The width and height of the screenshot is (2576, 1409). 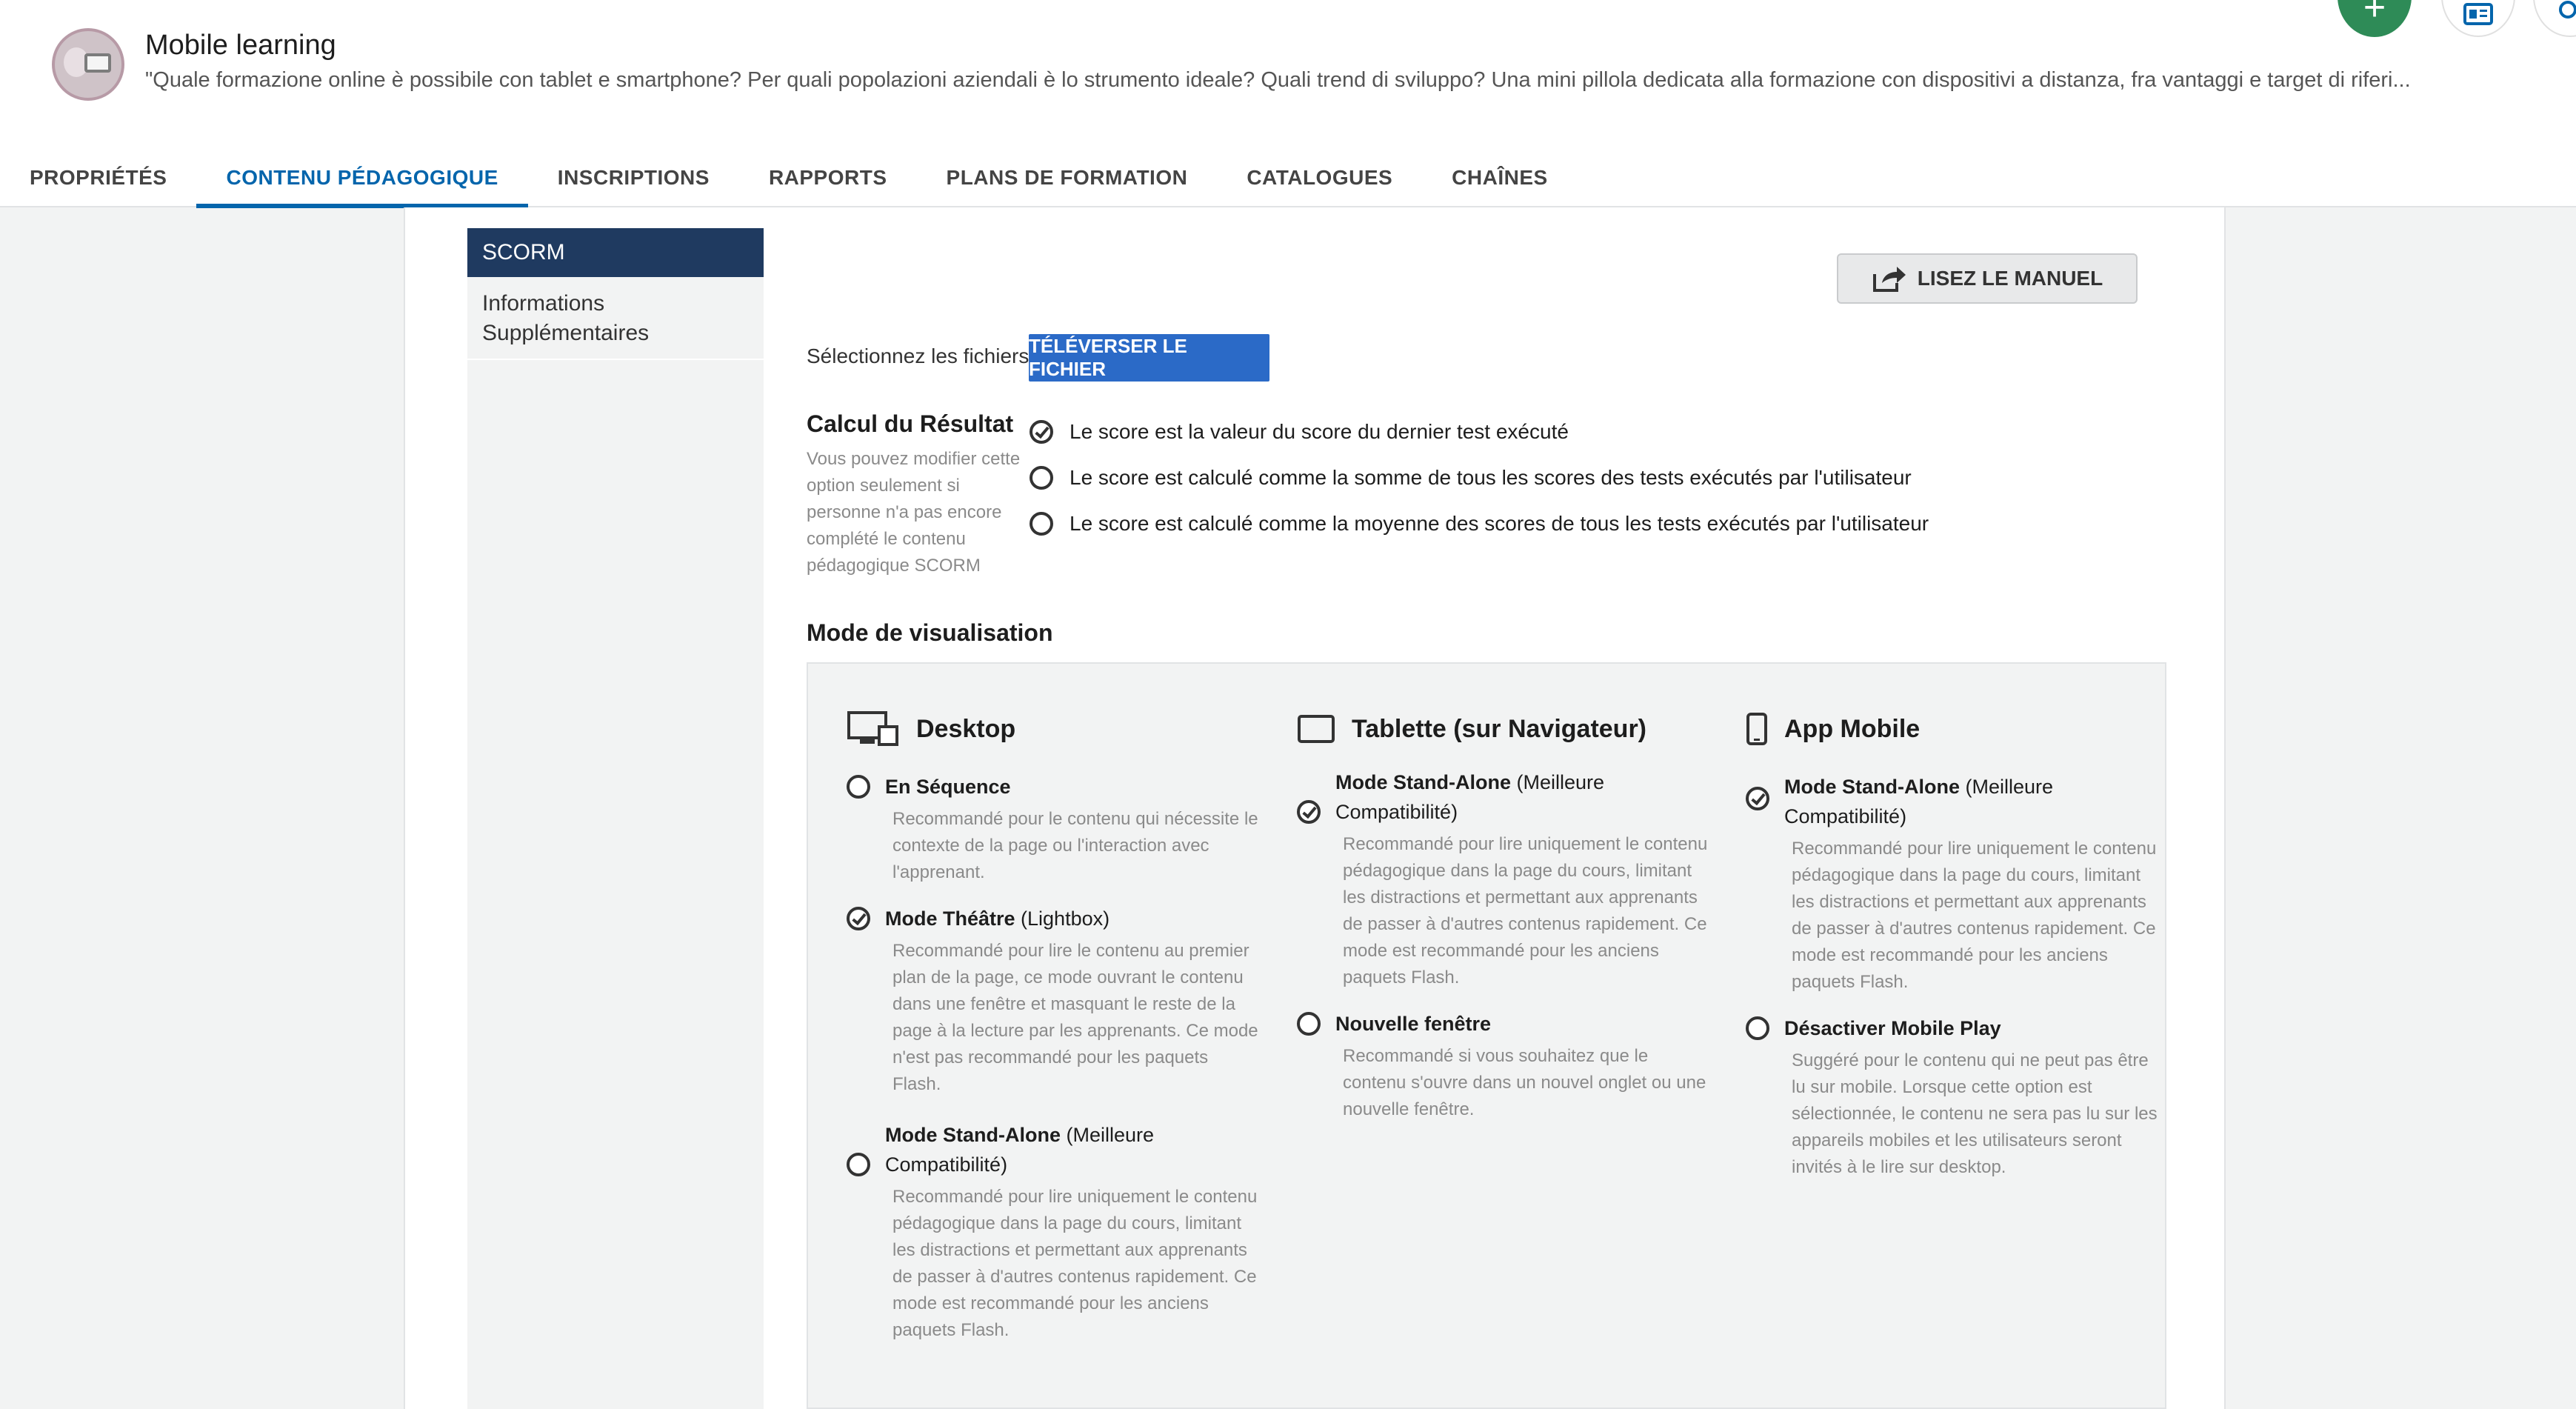 What do you see at coordinates (1499, 728) in the screenshot?
I see `tablet-heading: Tablette (sur Navigateur)` at bounding box center [1499, 728].